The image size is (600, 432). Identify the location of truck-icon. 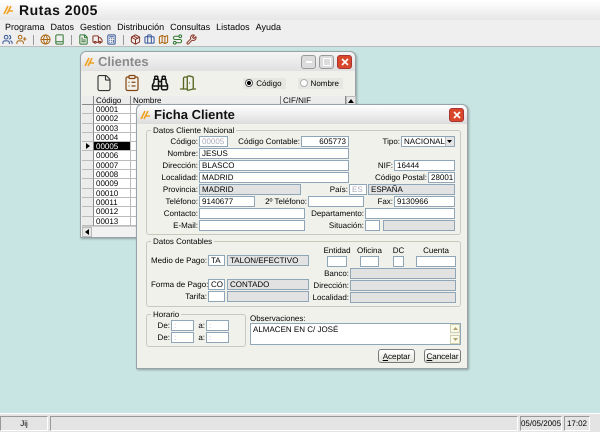
(97, 39).